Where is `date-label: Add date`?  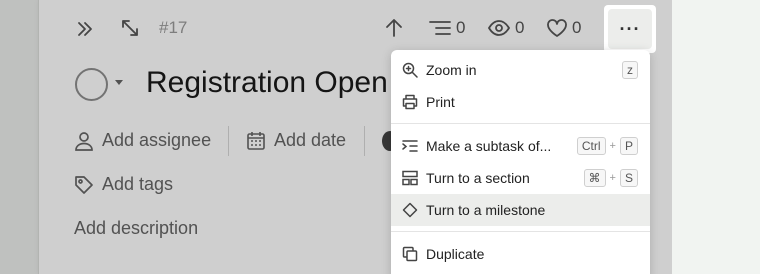
date-label: Add date is located at coordinates (310, 140).